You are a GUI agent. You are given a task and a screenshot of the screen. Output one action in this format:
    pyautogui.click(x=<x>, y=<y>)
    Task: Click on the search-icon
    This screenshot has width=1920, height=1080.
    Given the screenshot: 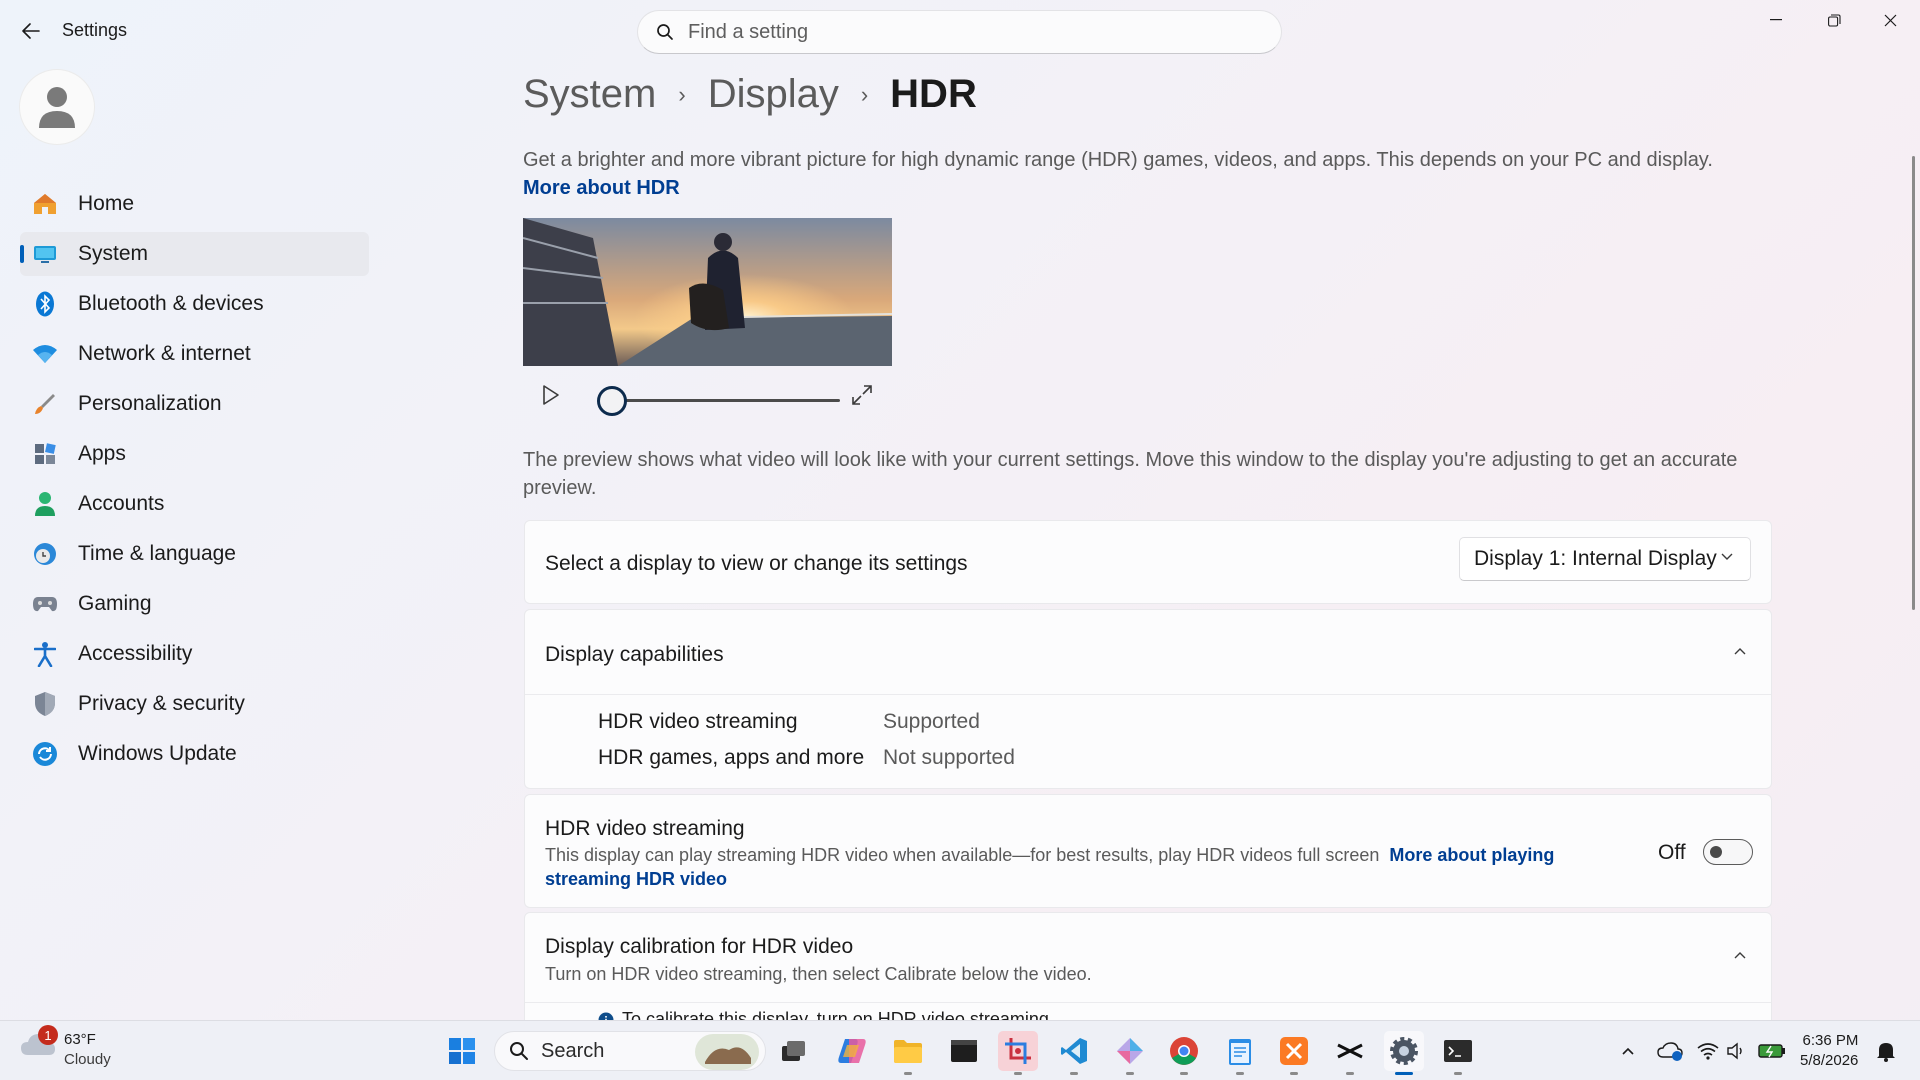 What is the action you would take?
    pyautogui.click(x=519, y=1051)
    